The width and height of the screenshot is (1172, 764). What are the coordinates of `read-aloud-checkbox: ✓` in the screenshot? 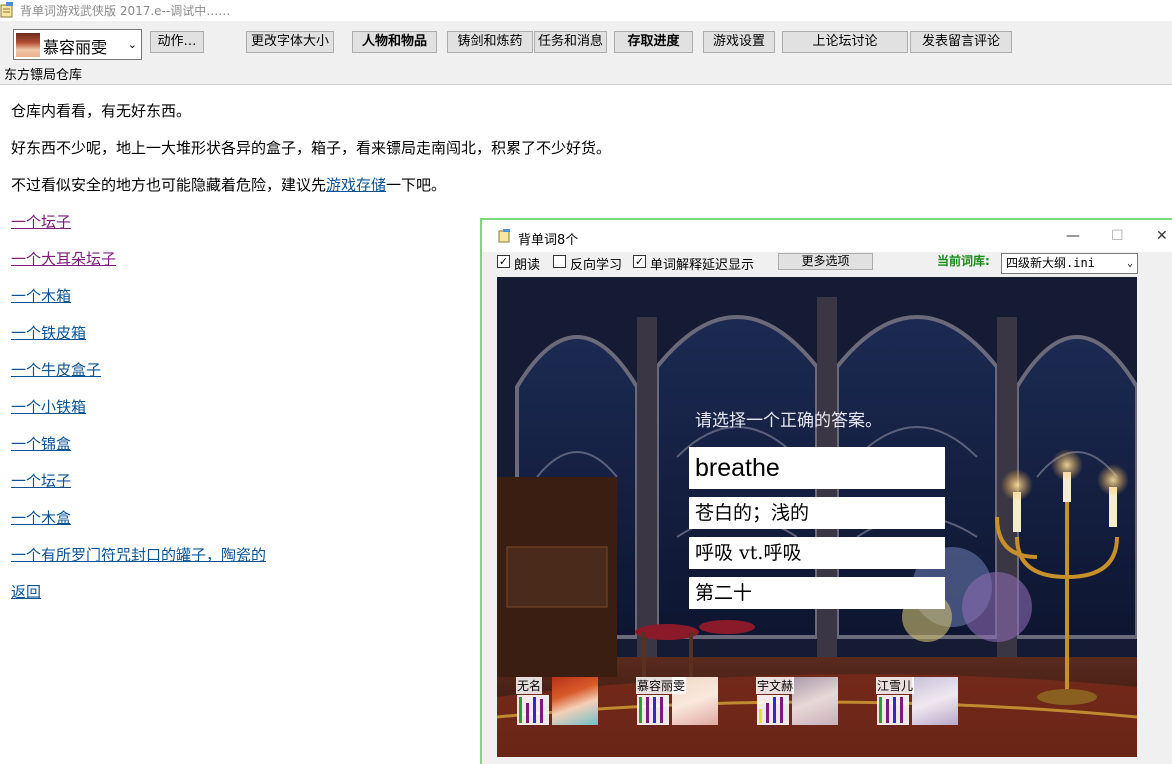 It's located at (503, 261).